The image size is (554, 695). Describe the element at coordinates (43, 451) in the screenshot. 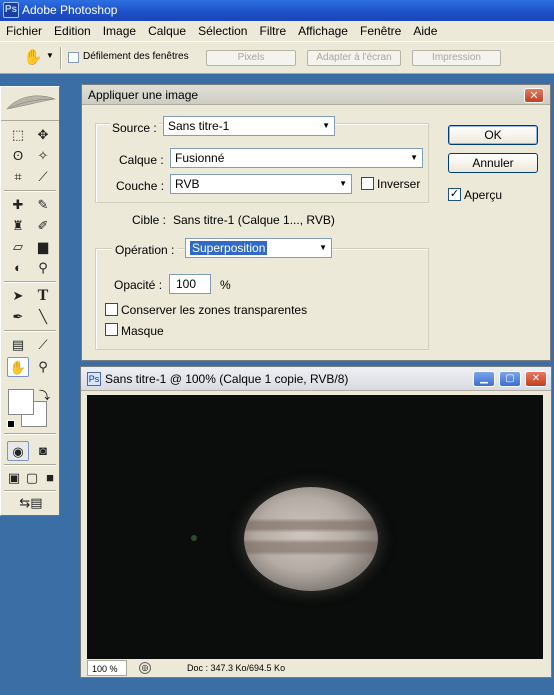

I see `quick-mask-mode-icon: ◙` at that location.